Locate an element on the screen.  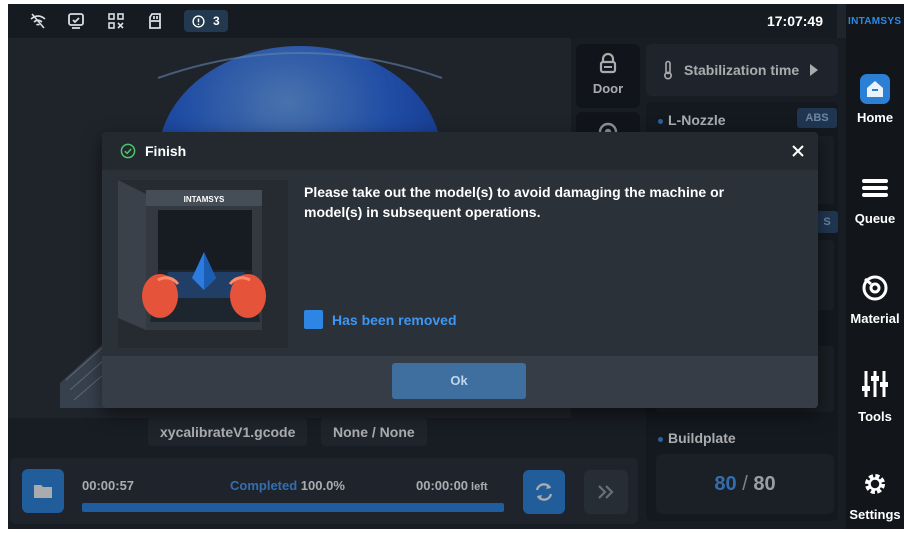
dialog-title: Finish is located at coordinates (166, 151).